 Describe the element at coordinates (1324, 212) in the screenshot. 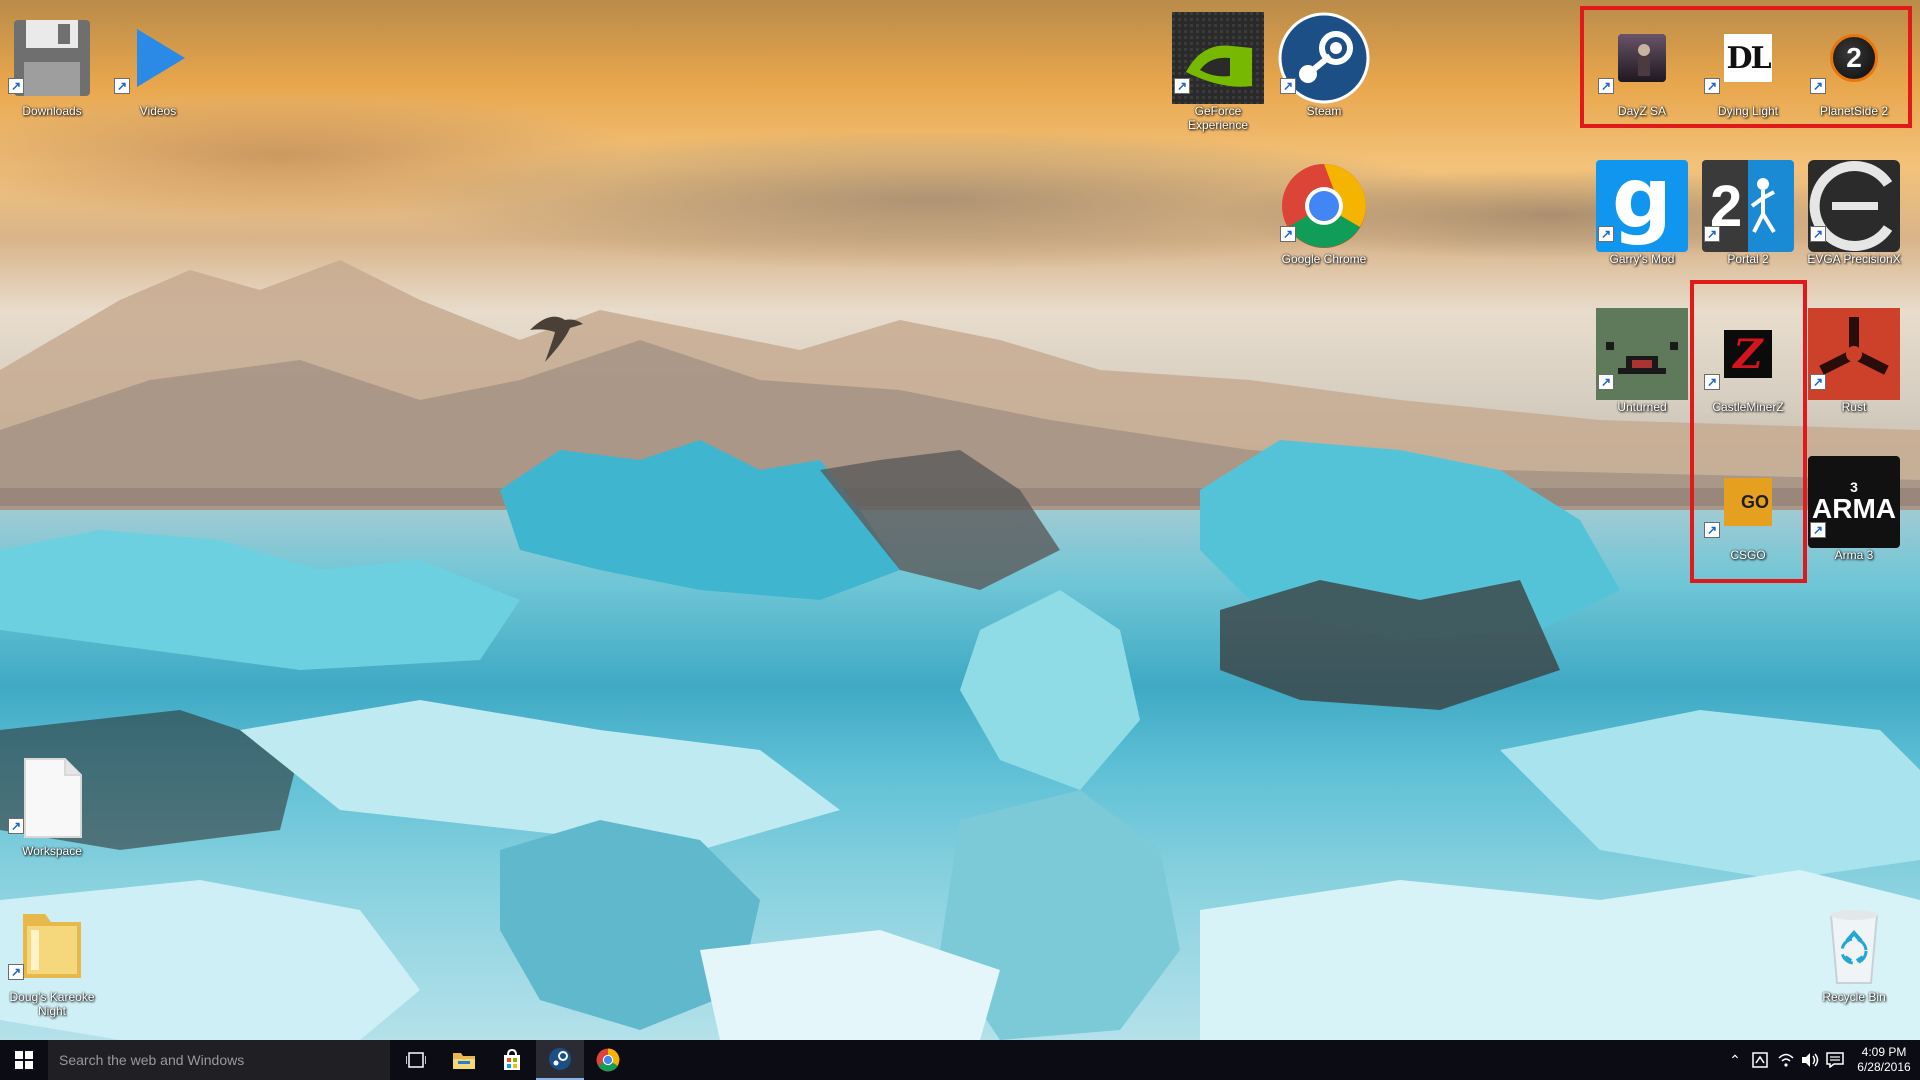

I see `desktop-icon-google-chrome: ↗ Google Chrome` at that location.